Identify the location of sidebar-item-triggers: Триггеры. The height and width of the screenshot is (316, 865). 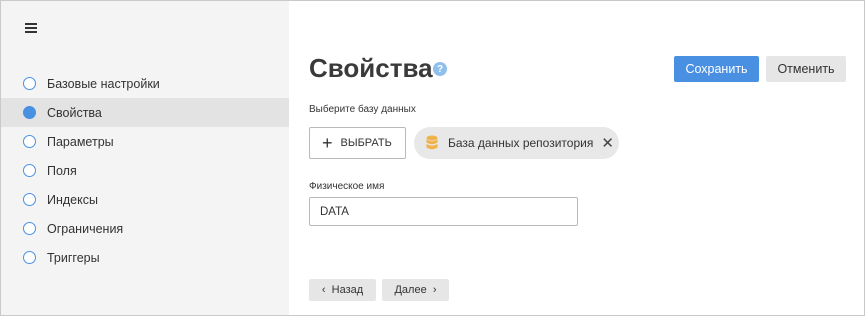
(145, 257).